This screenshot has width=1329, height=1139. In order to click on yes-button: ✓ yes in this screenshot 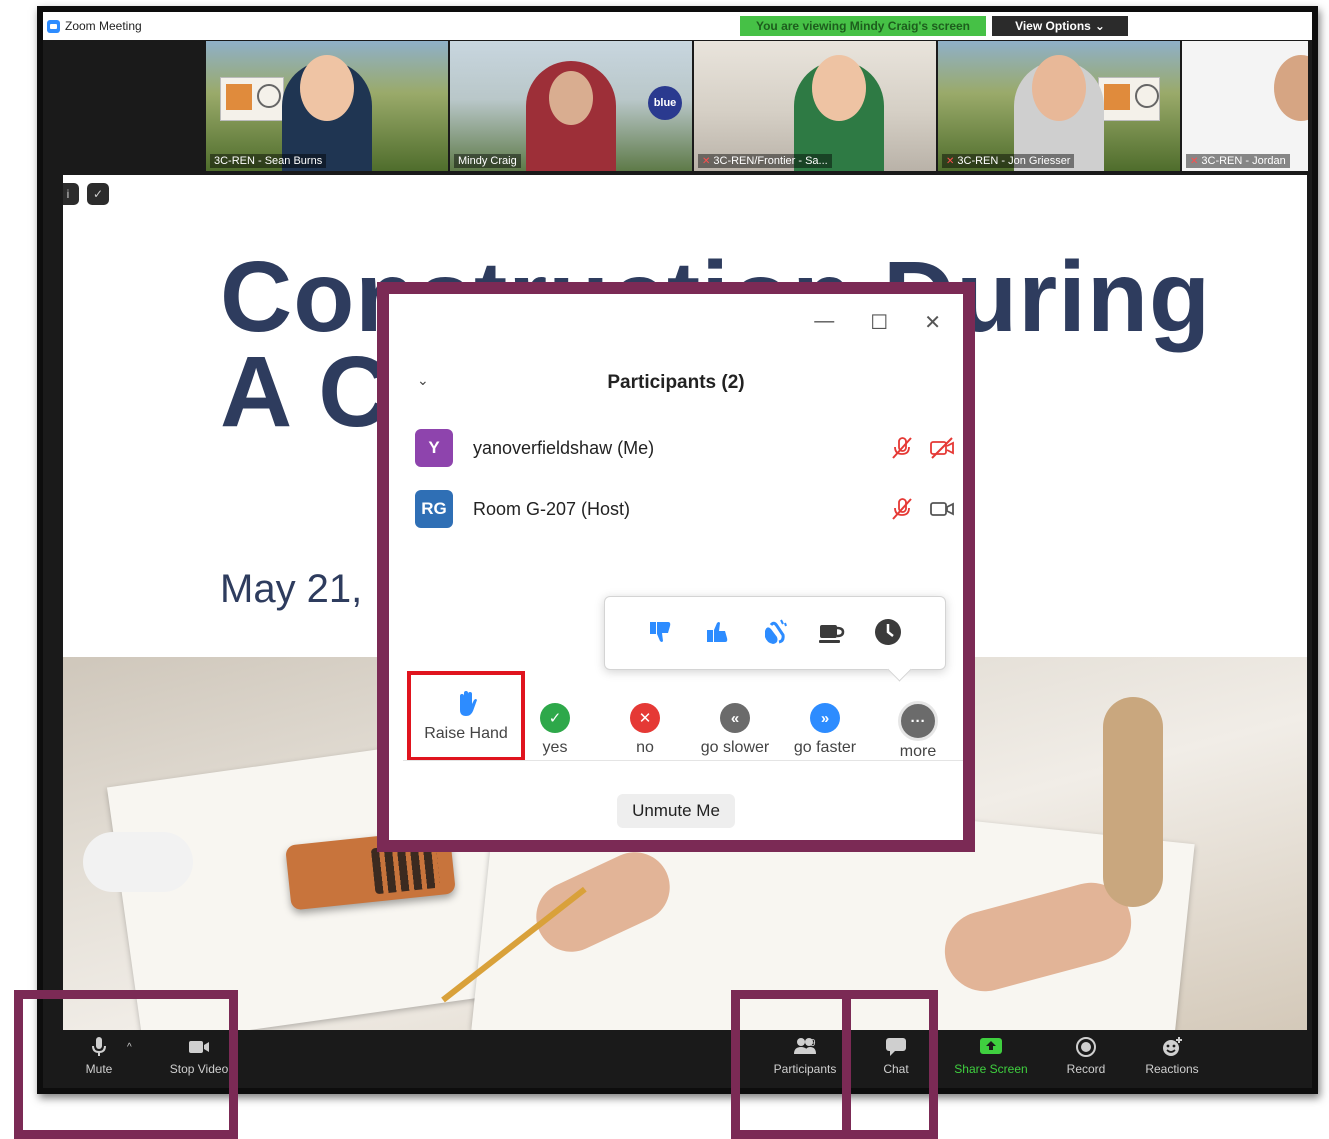, I will do `click(555, 728)`.